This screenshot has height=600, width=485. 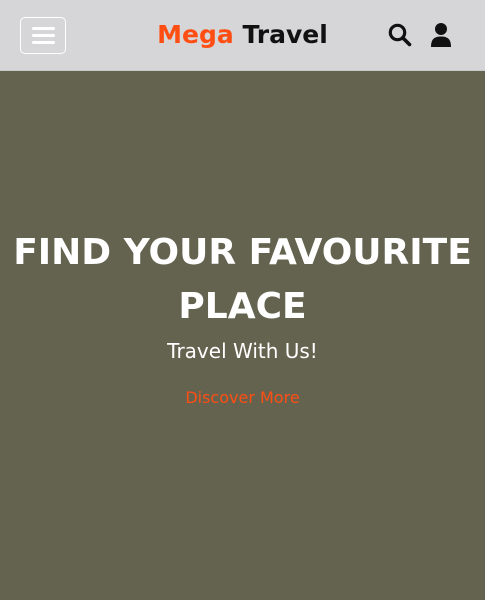 I want to click on search-button, so click(x=400, y=35).